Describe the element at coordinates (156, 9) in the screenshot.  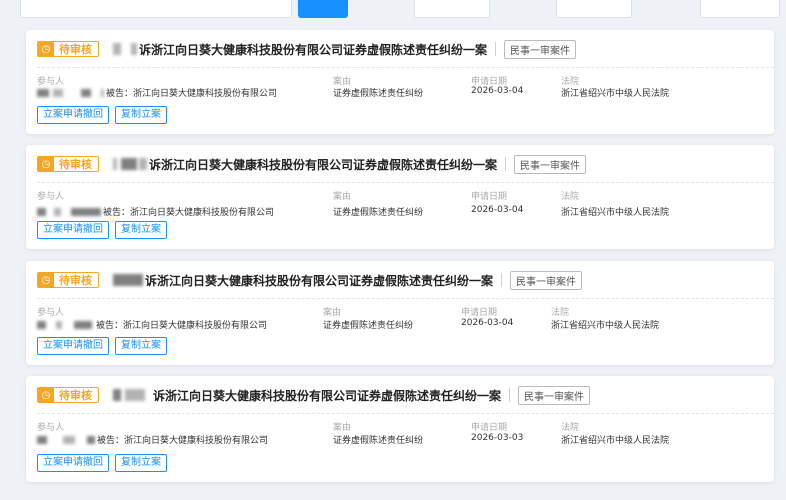
I see `filter-input` at that location.